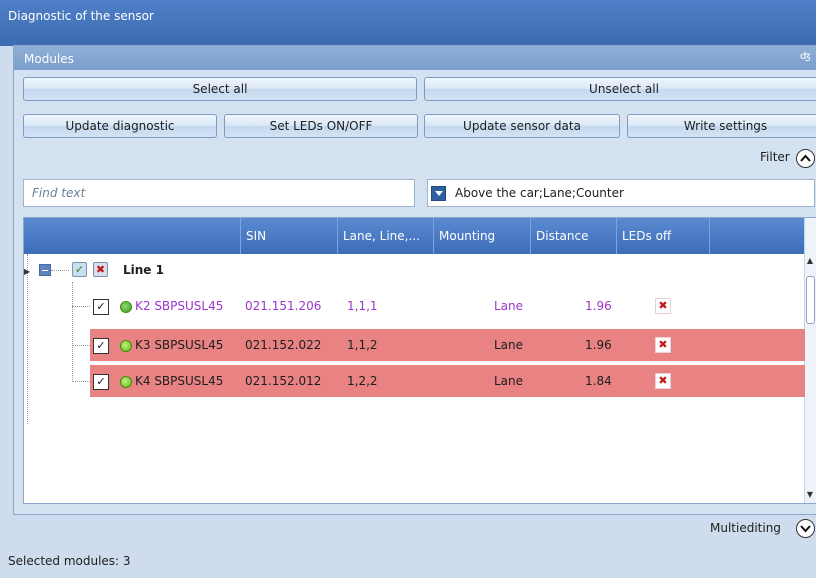 This screenshot has width=816, height=578. I want to click on update-sensor-data-button: Update sensor data, so click(522, 126).